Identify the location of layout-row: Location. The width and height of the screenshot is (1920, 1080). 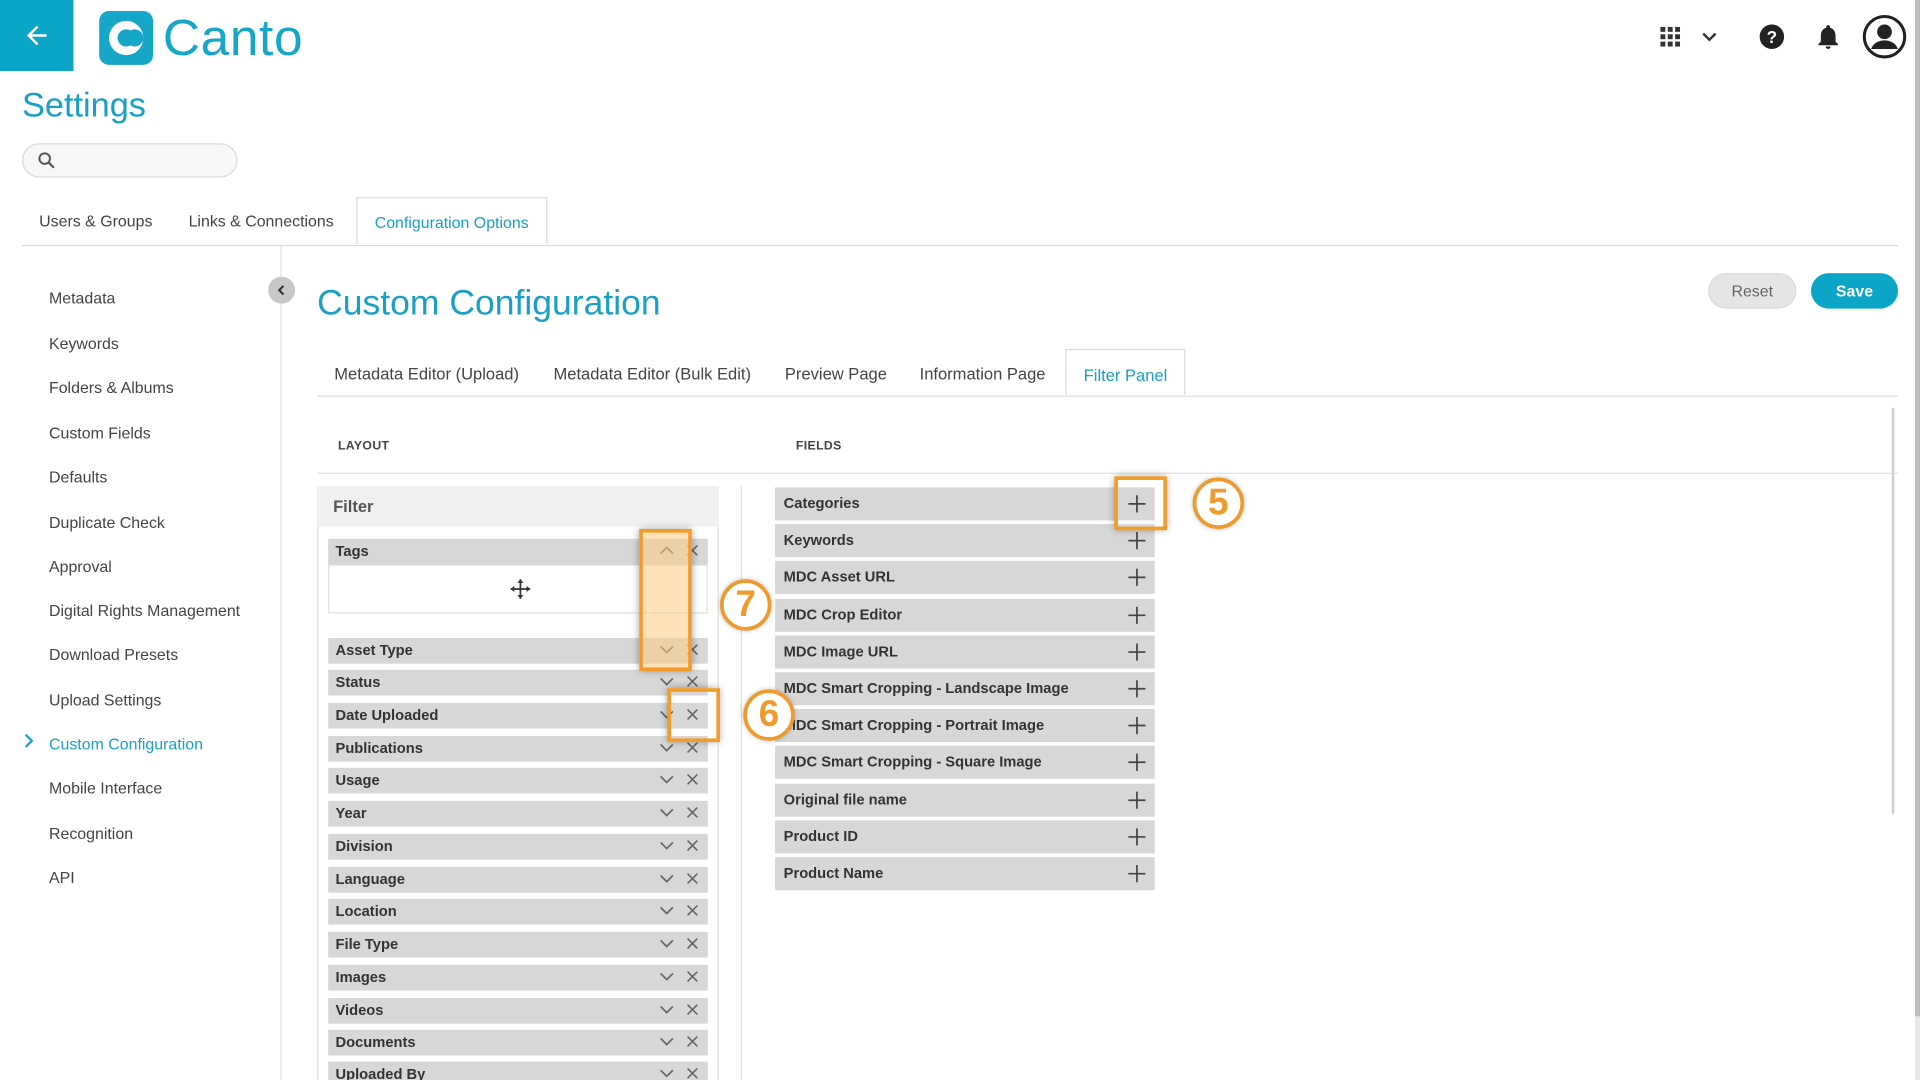
(518, 911).